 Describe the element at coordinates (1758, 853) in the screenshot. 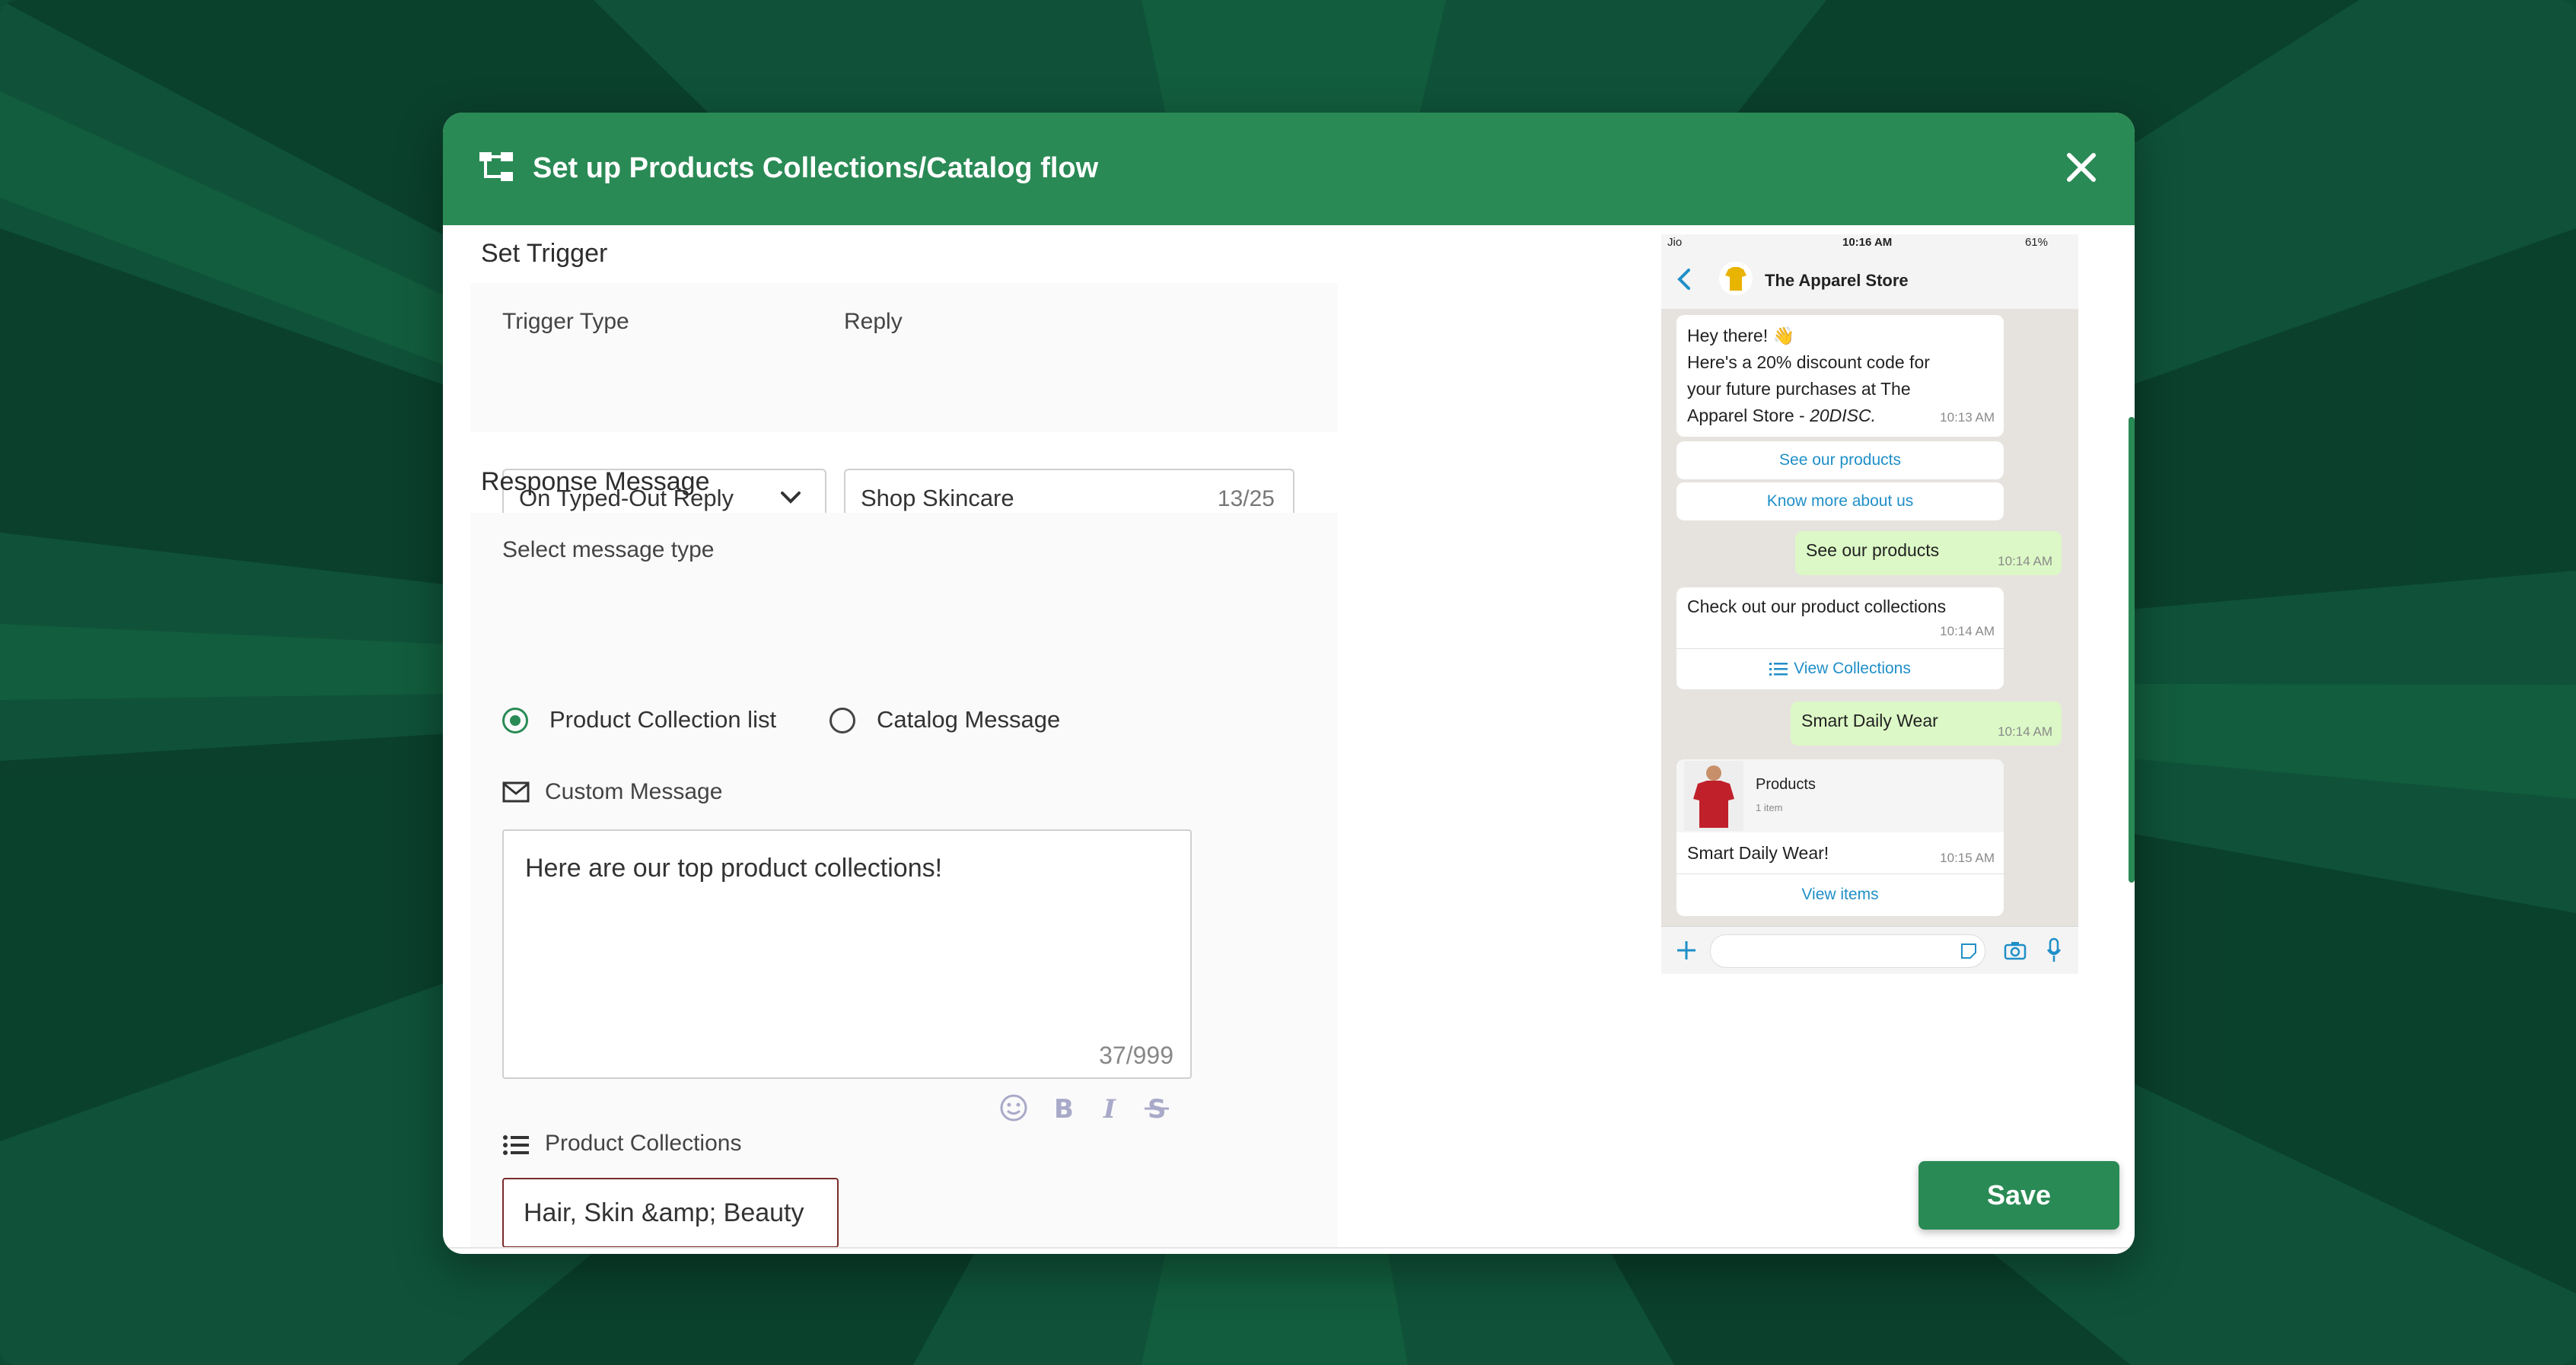

I see `product-caption: Smart Daily Wear!` at that location.